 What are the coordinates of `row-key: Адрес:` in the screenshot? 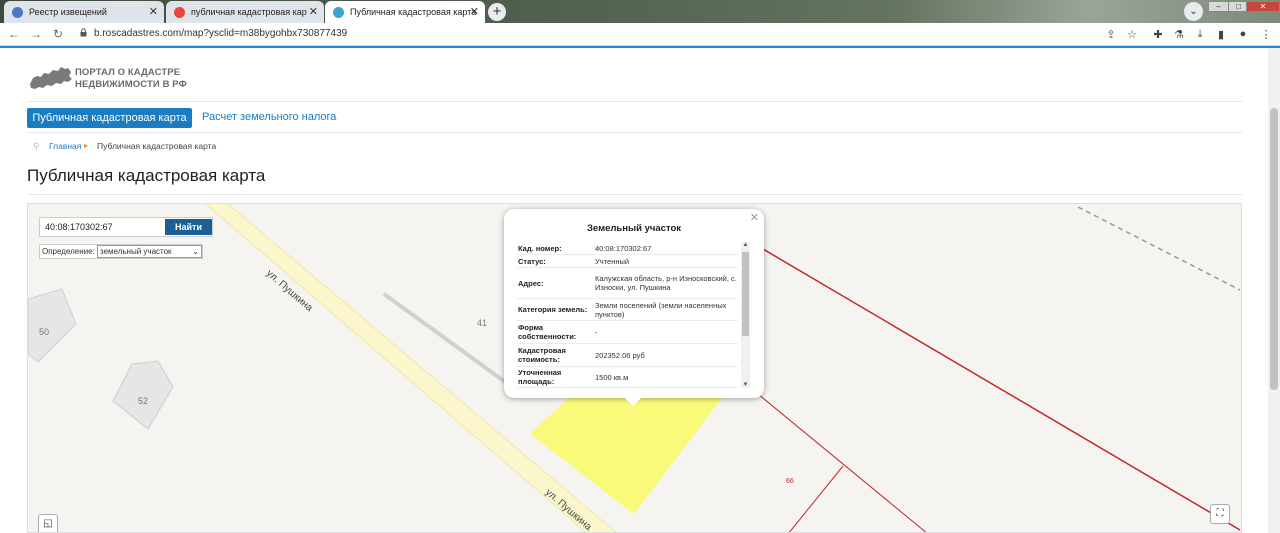 It's located at (531, 283).